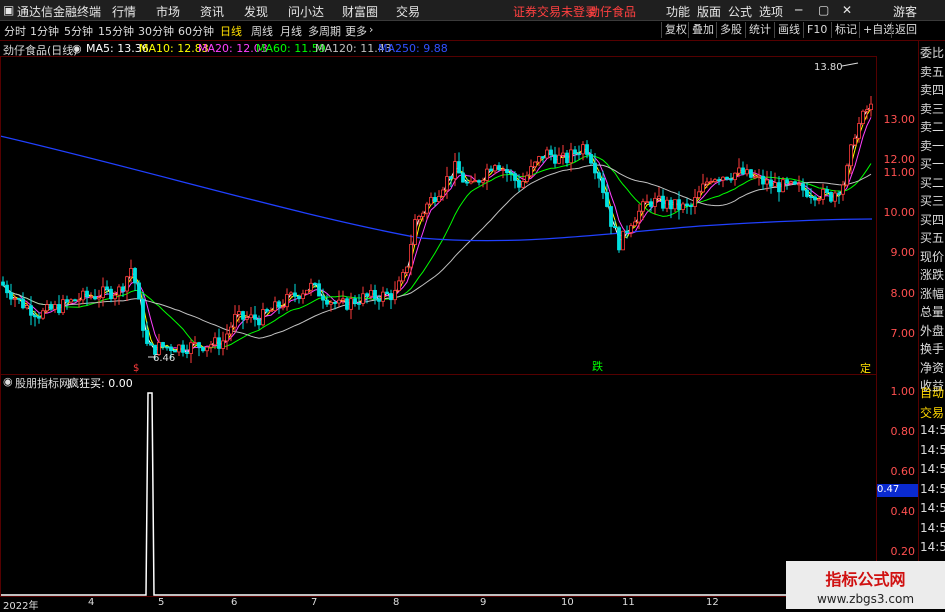 The image size is (945, 612). What do you see at coordinates (932, 330) in the screenshot?
I see `quote-label: 外盘` at bounding box center [932, 330].